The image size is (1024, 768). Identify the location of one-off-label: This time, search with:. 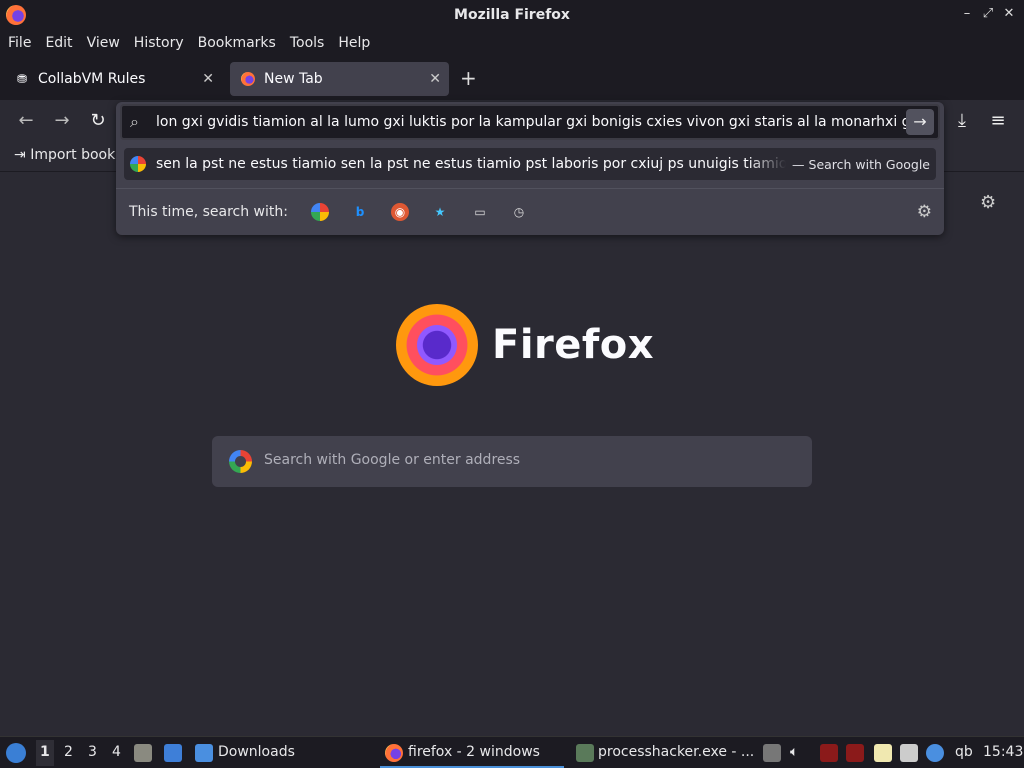
(208, 212).